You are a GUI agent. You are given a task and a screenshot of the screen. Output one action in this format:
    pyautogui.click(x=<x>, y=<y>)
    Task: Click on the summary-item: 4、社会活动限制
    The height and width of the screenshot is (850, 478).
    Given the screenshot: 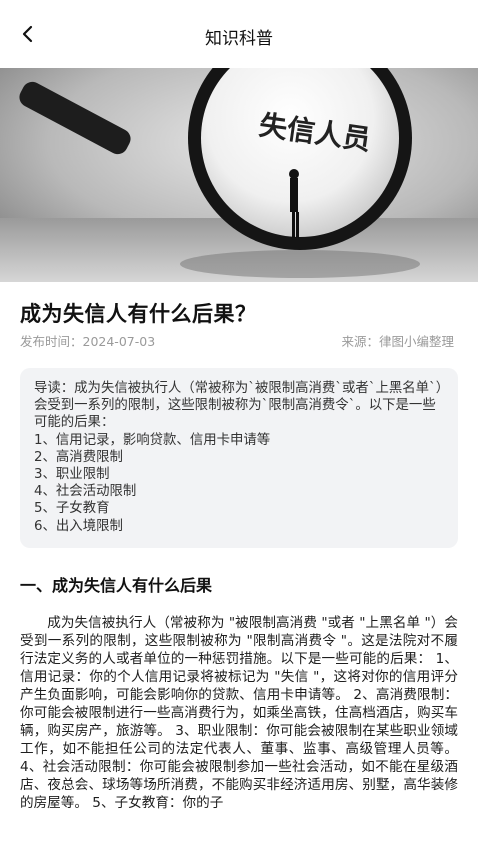 What is the action you would take?
    pyautogui.click(x=85, y=492)
    